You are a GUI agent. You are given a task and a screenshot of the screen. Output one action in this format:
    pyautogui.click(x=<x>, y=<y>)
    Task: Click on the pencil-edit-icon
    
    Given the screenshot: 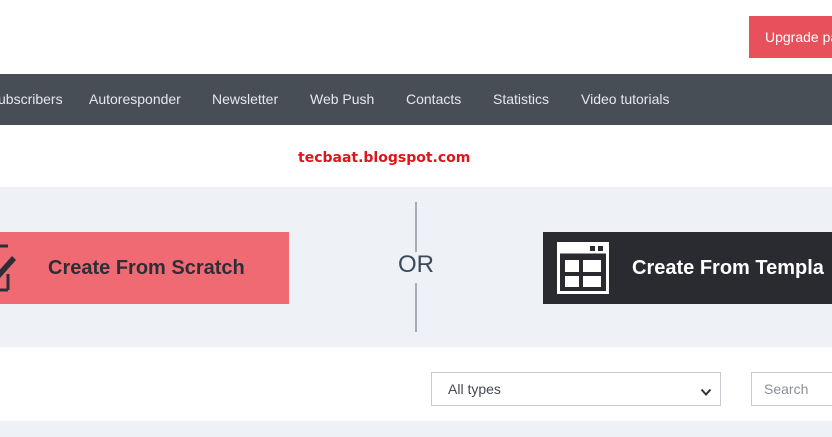 What is the action you would take?
    pyautogui.click(x=9, y=268)
    